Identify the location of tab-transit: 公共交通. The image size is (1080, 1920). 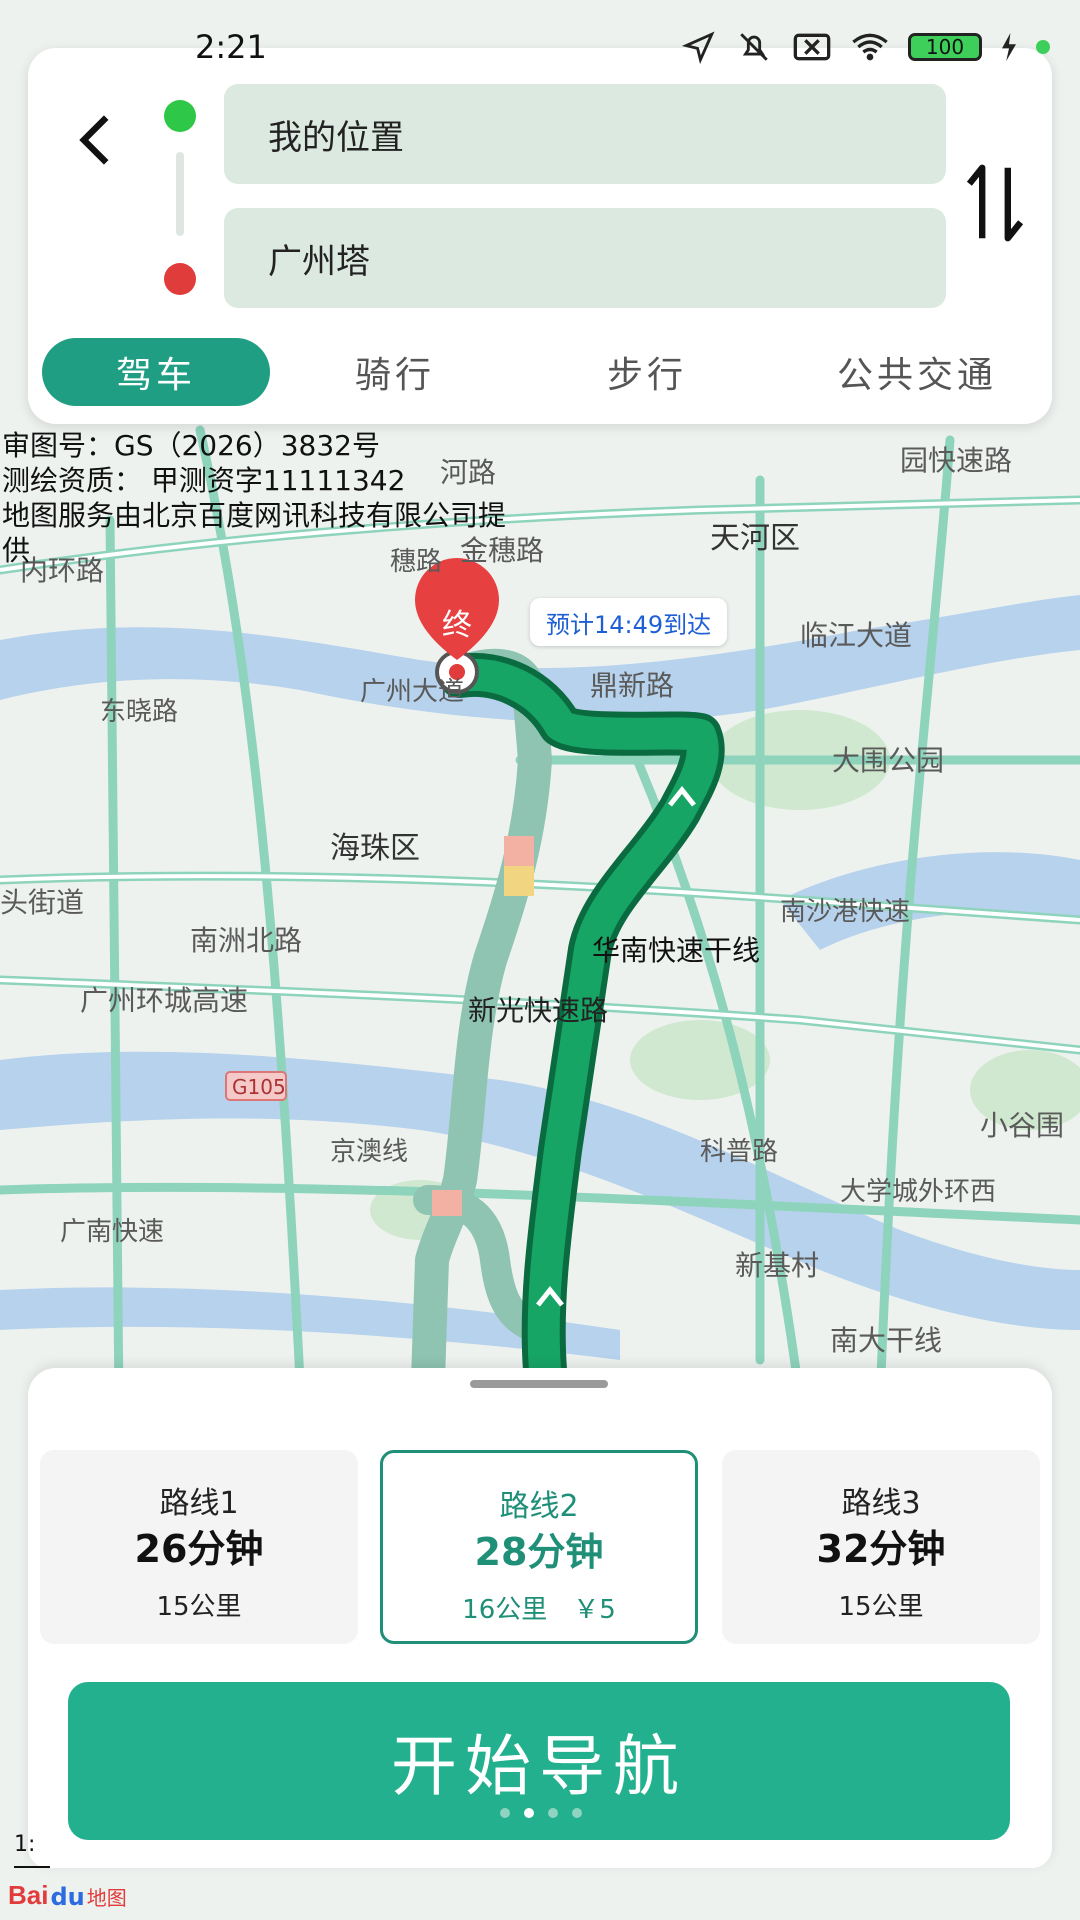
(917, 372).